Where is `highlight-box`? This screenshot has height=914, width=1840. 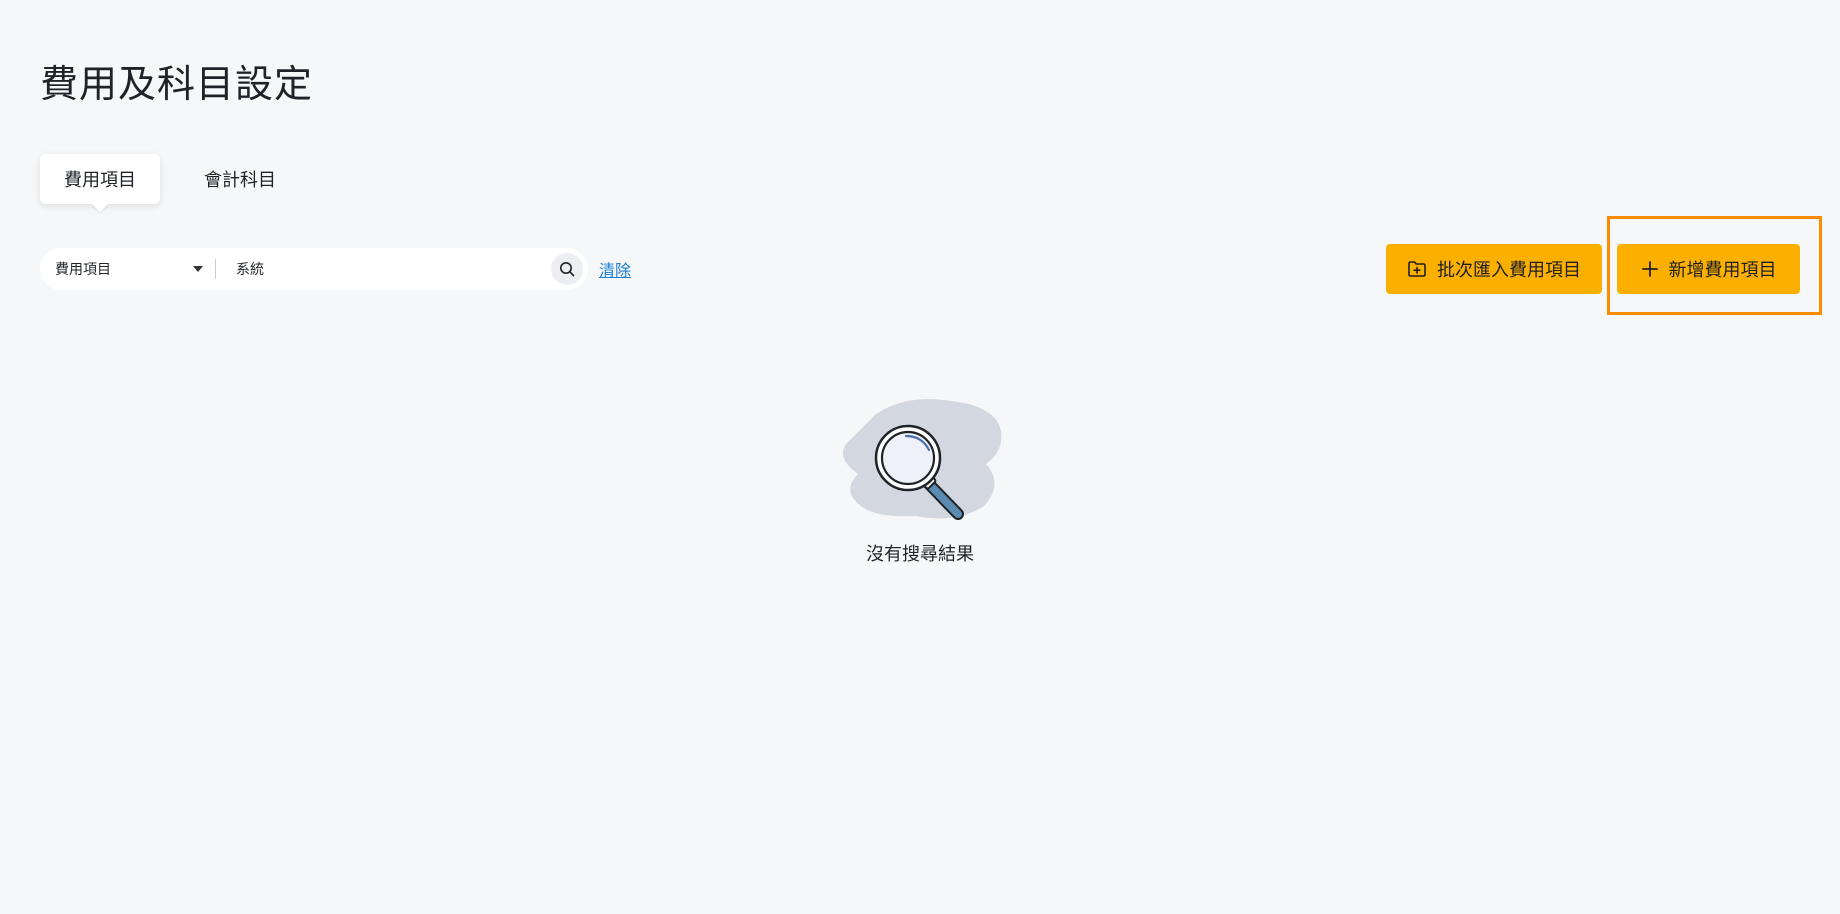 highlight-box is located at coordinates (1714, 265).